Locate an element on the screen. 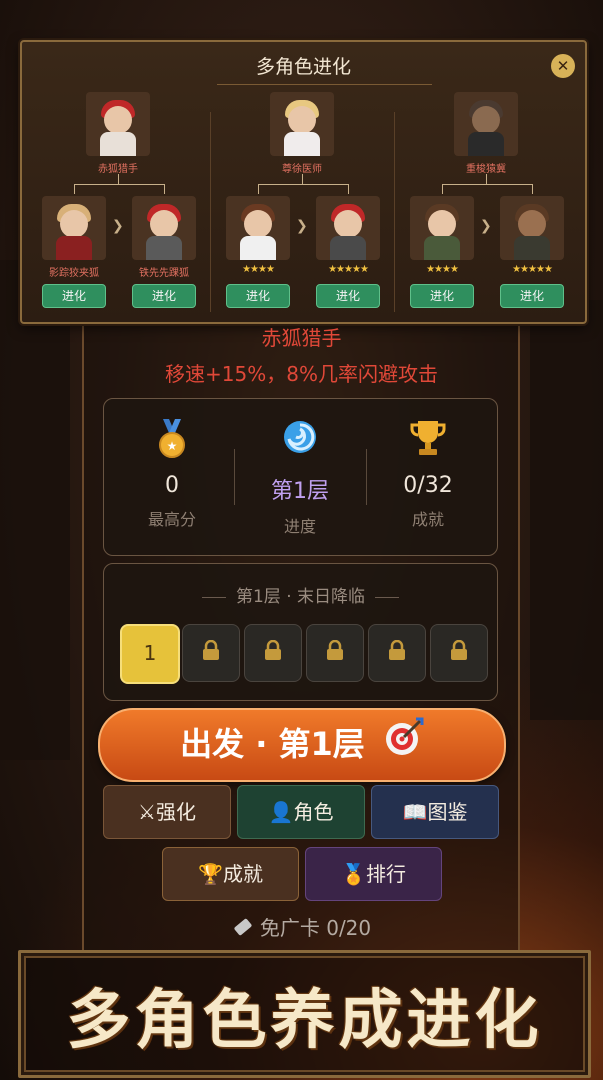  target-icon is located at coordinates (404, 746).